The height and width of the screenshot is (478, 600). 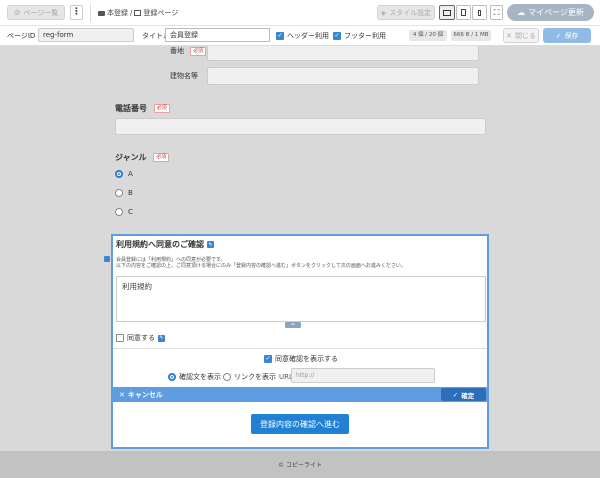 I want to click on tablet-view-button, so click(x=463, y=12).